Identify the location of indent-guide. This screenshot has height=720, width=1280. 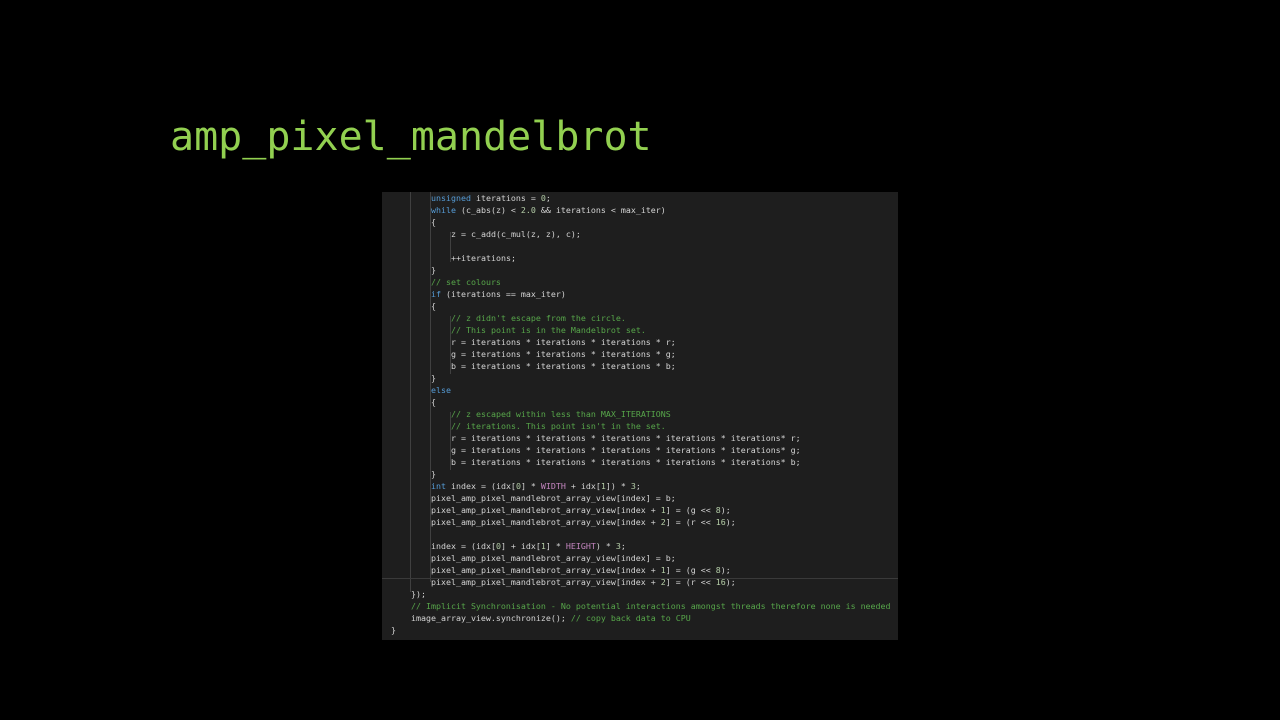
(410, 392).